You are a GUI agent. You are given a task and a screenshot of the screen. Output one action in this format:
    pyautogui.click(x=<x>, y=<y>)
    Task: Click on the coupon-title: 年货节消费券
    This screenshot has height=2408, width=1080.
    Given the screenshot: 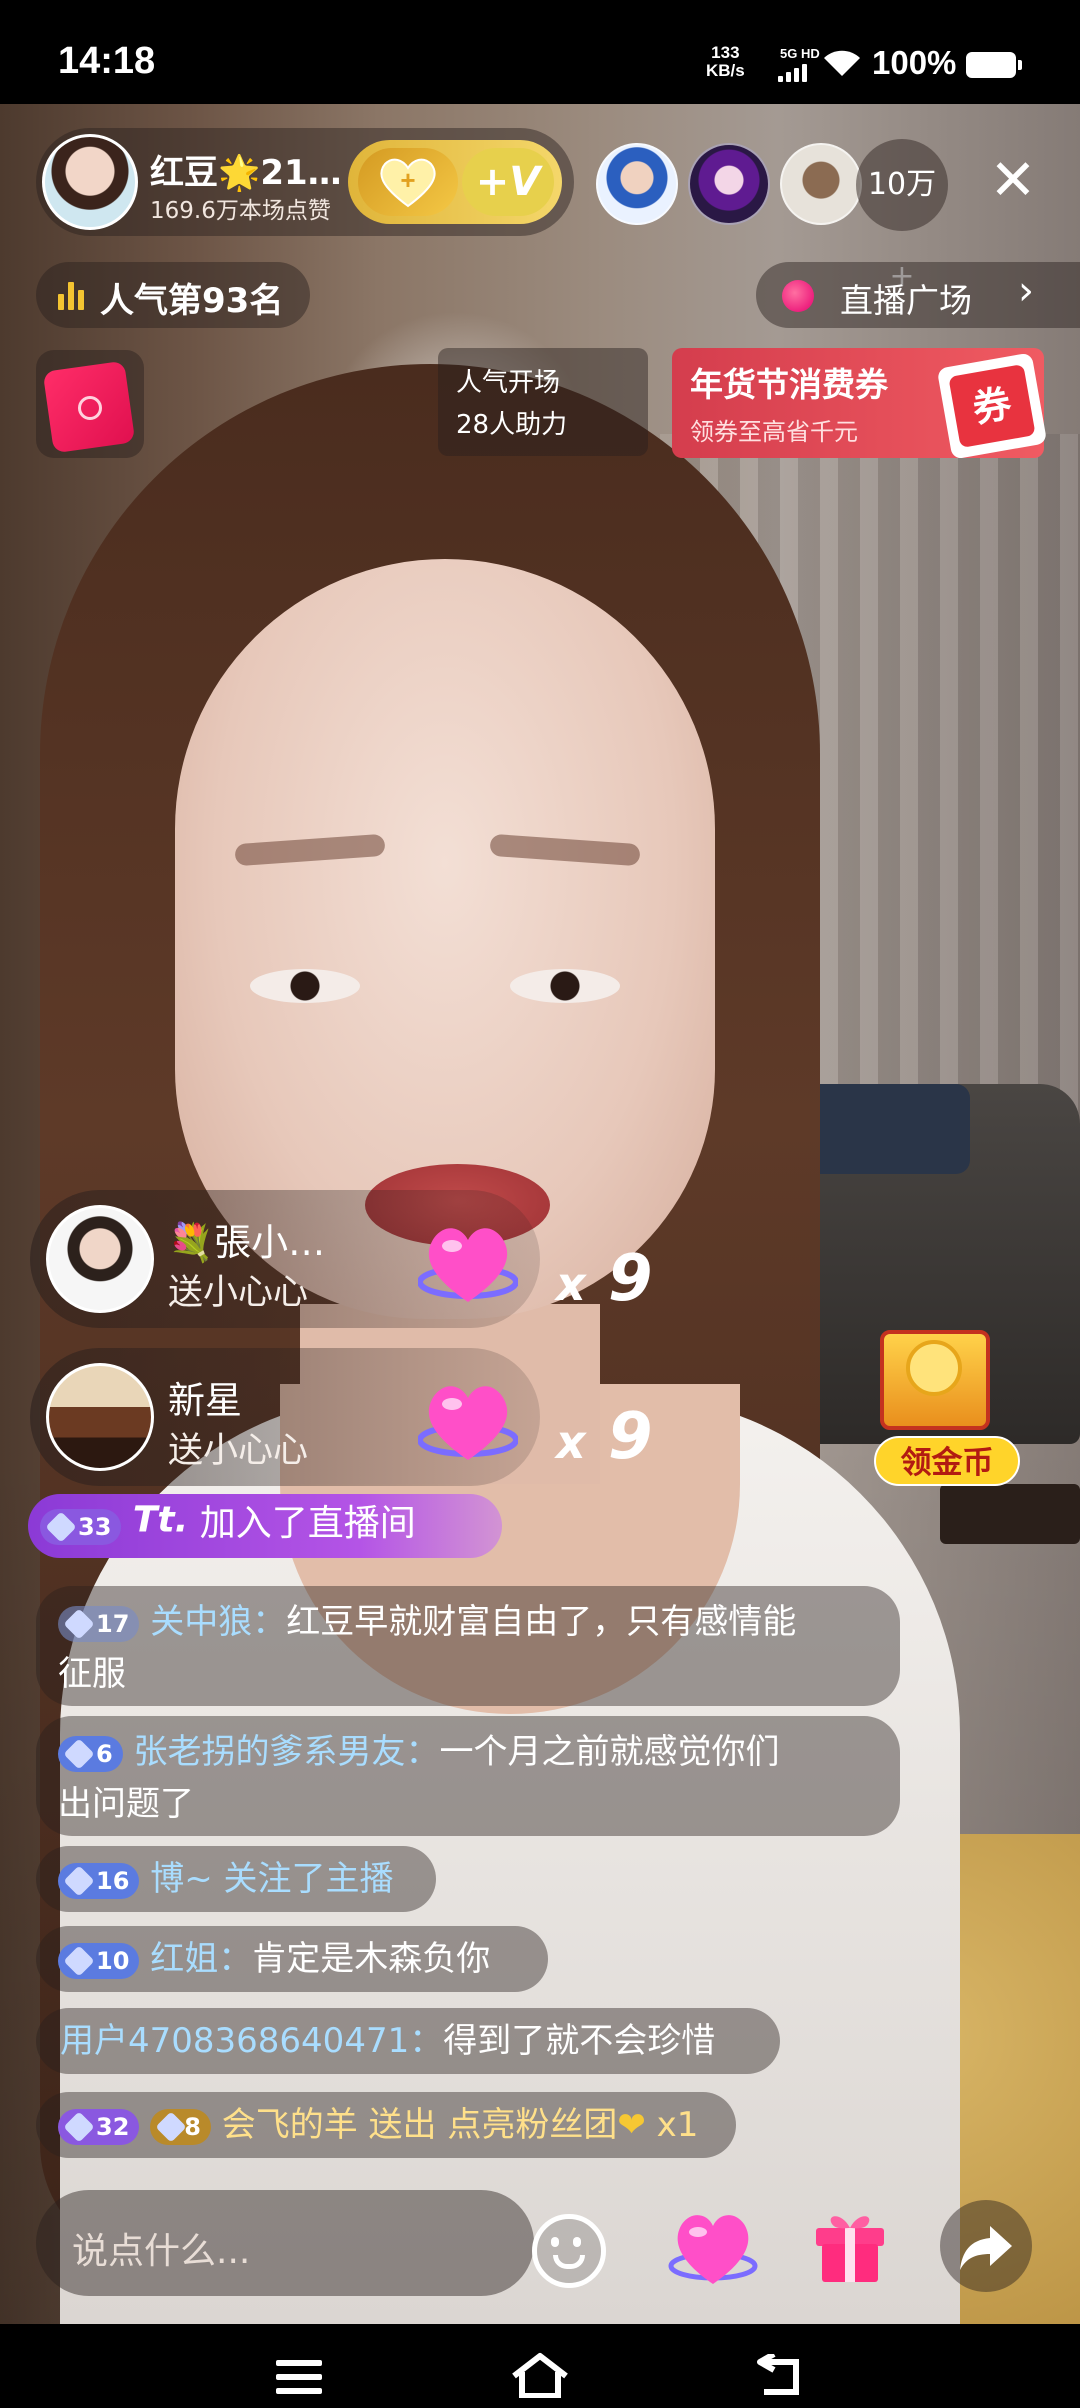 What is the action you would take?
    pyautogui.click(x=789, y=384)
    